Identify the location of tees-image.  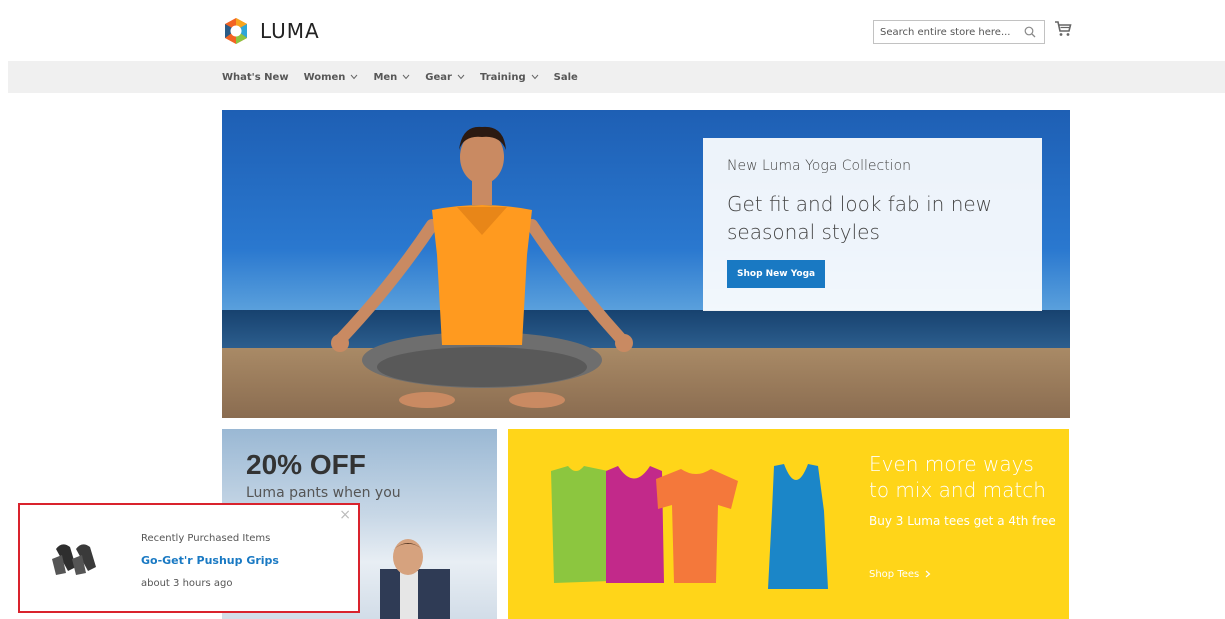
(689, 526).